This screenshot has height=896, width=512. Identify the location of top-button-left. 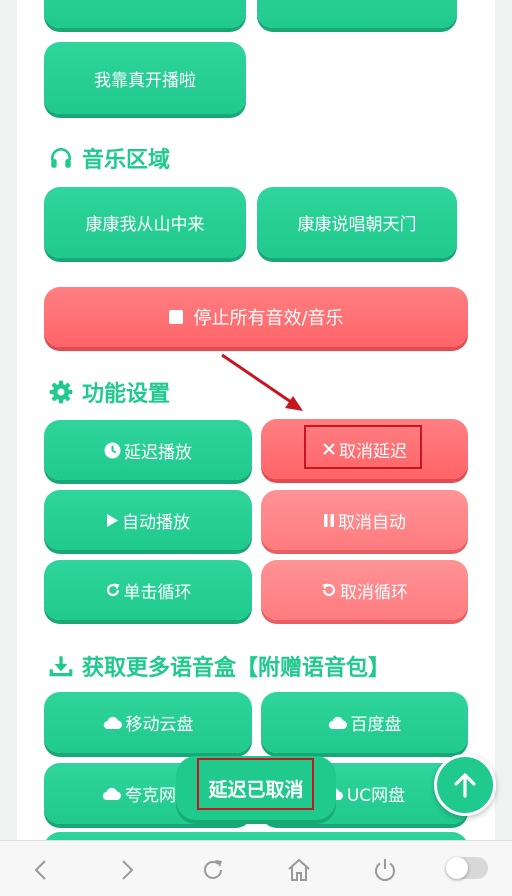
(145, 14).